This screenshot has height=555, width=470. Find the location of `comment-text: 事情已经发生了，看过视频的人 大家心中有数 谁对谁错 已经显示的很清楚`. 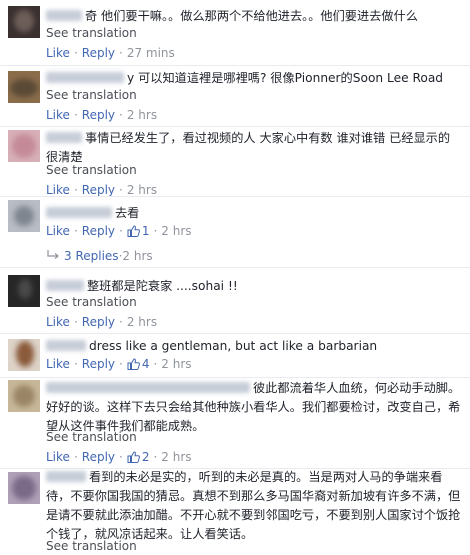

comment-text: 事情已经发生了，看过视频的人 大家心中有数 谁对谁错 已经显示的很清楚 is located at coordinates (248, 147).